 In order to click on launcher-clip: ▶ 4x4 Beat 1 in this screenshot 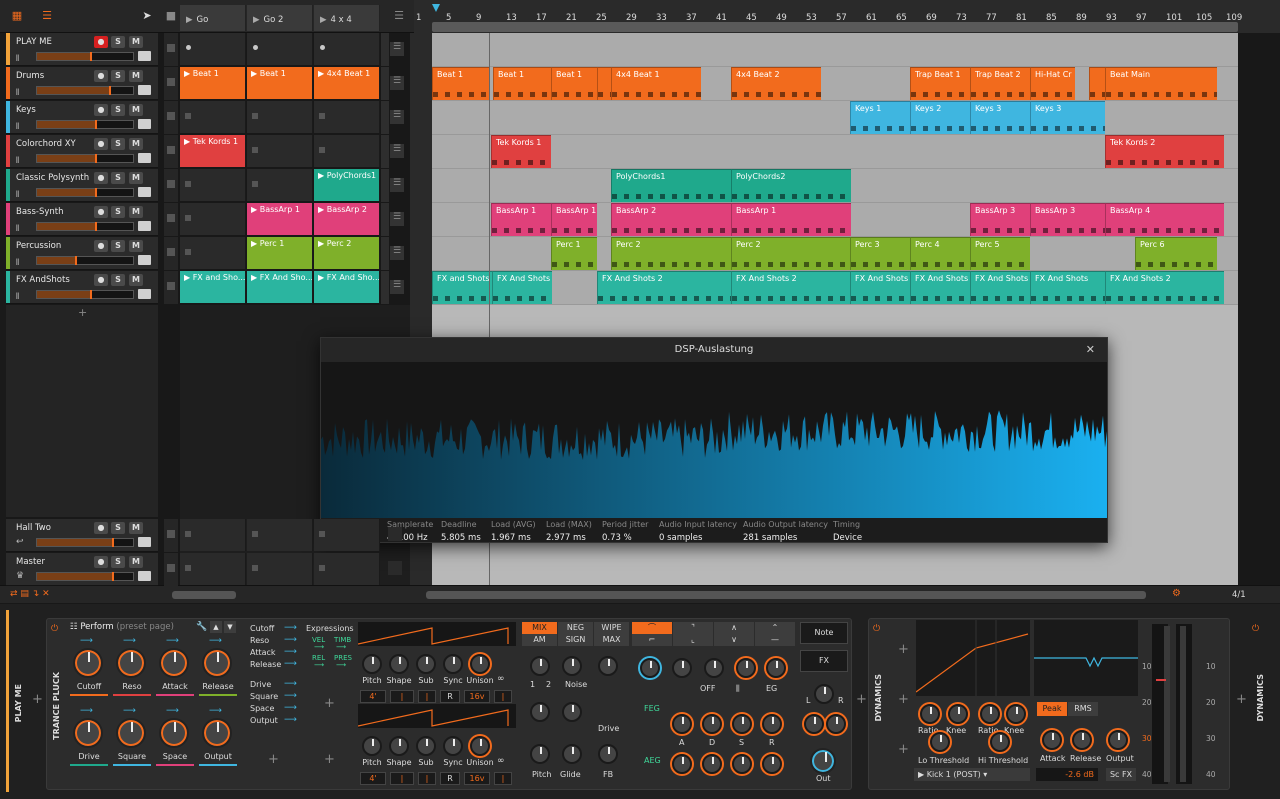, I will do `click(347, 83)`.